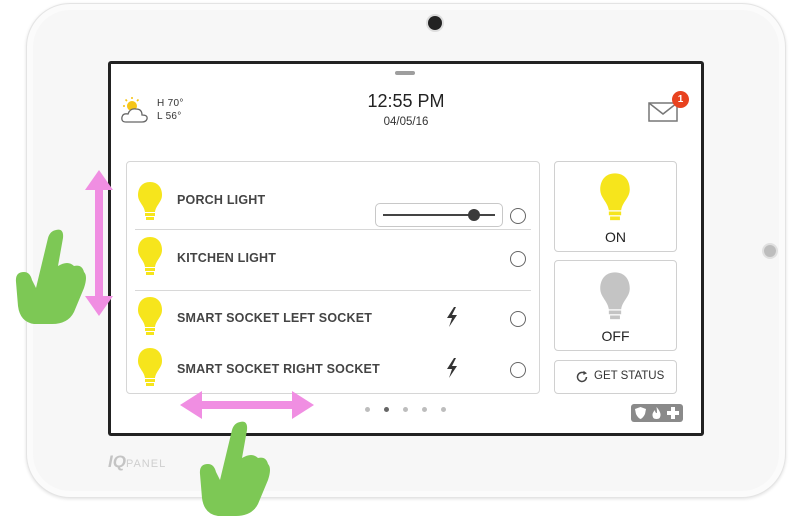  What do you see at coordinates (137, 461) in the screenshot?
I see `brand-logo: IQPANEL` at bounding box center [137, 461].